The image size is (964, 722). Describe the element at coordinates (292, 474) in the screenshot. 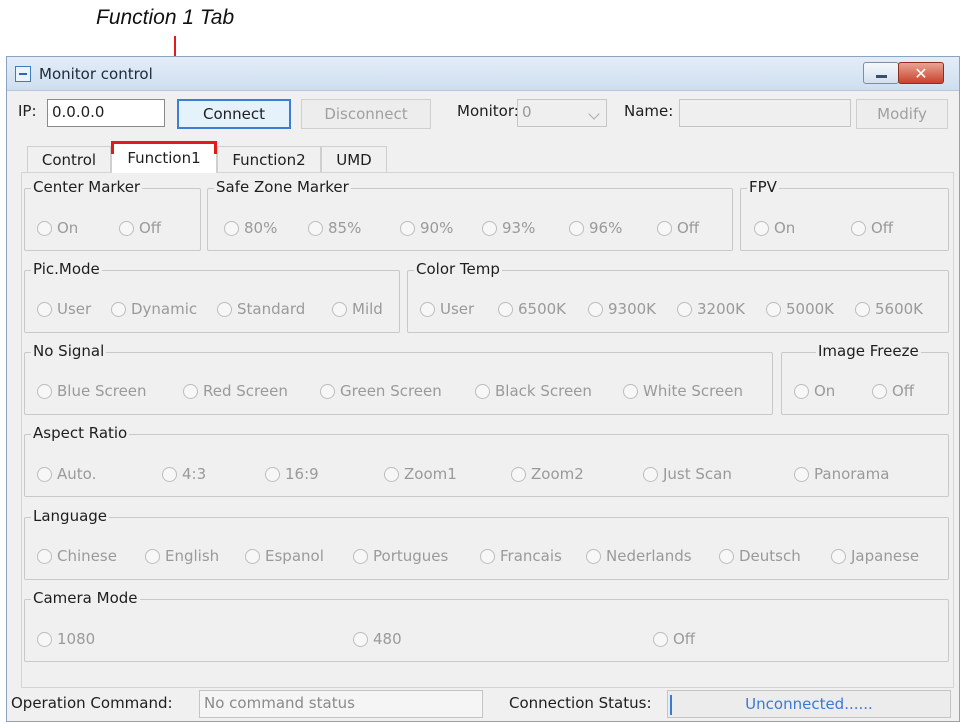

I see `aspect-16-9-radio: 16:9` at that location.